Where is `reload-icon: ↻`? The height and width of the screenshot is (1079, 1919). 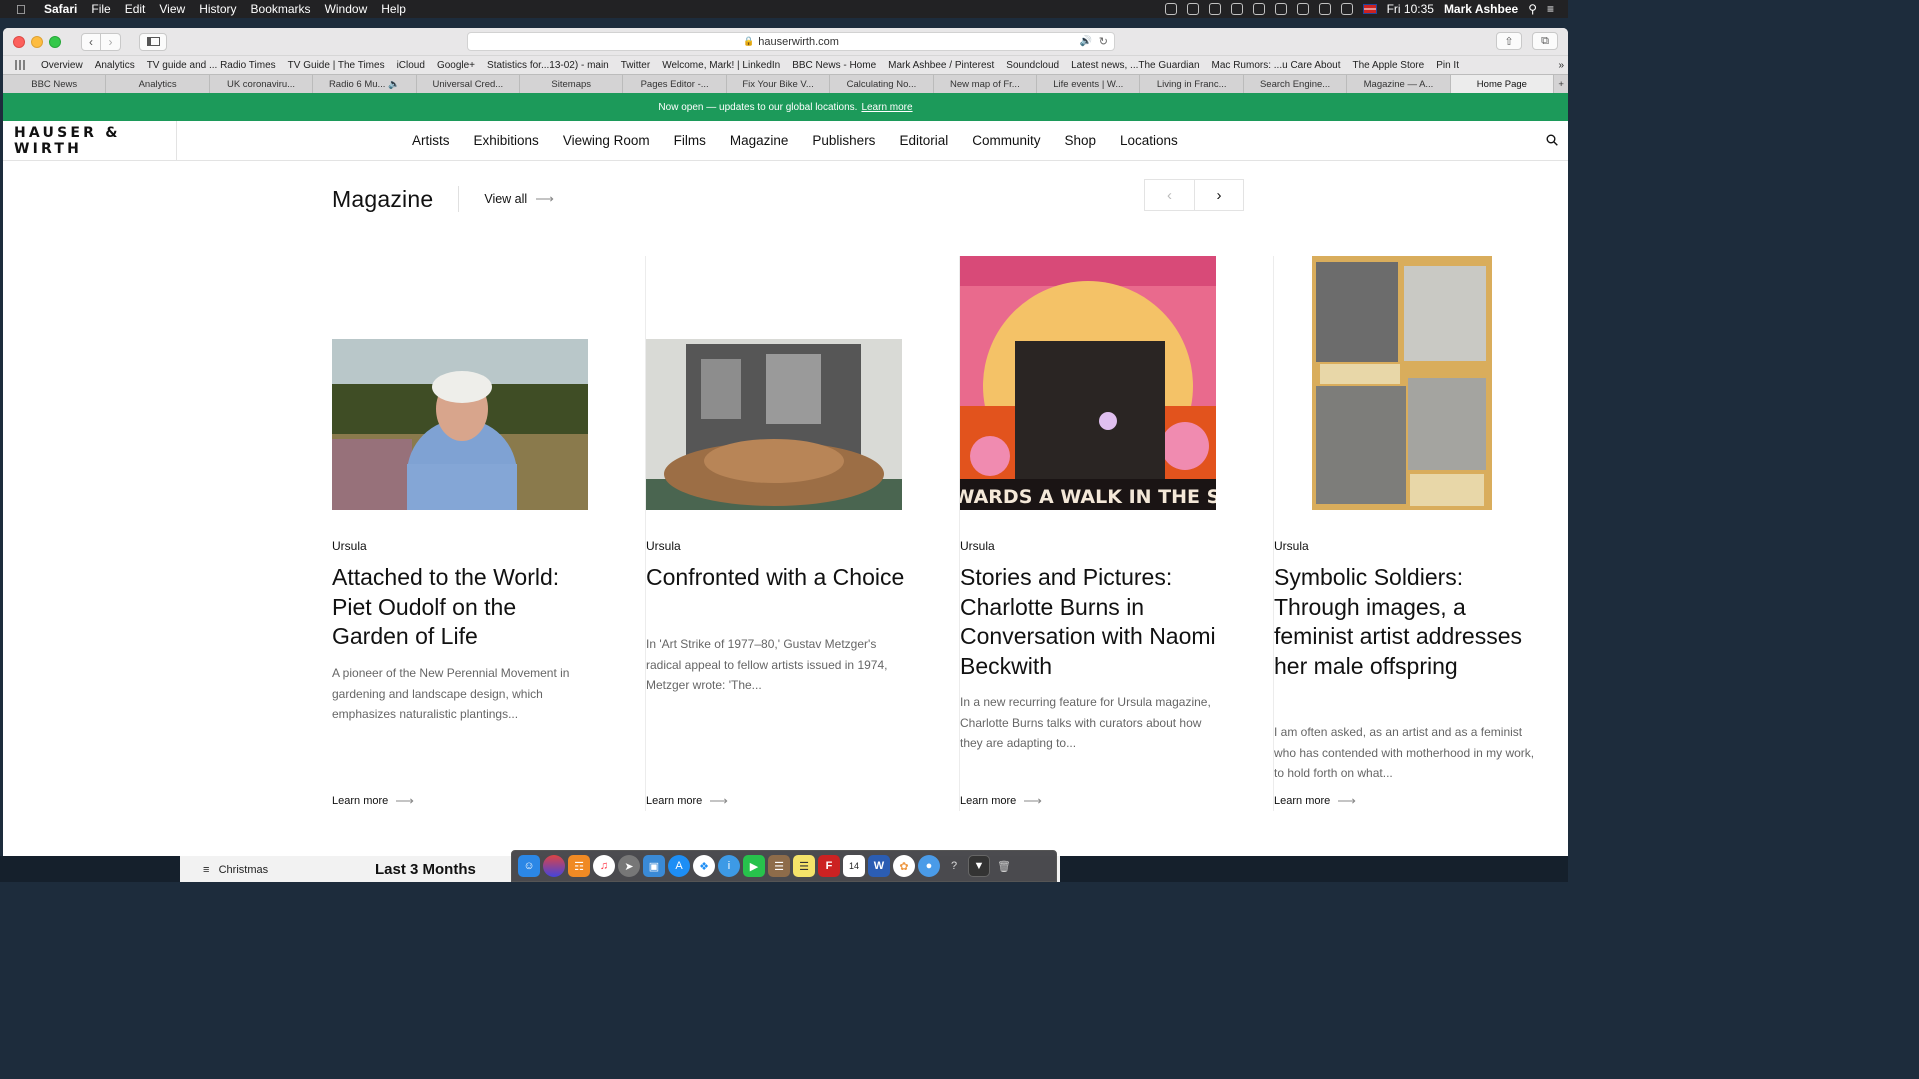
reload-icon: ↻ is located at coordinates (1103, 41).